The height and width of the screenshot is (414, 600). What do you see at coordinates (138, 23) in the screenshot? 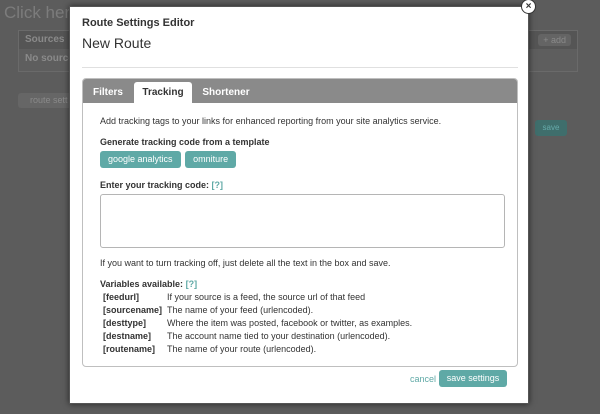
I see `modal-title: Route Settings Editor` at bounding box center [138, 23].